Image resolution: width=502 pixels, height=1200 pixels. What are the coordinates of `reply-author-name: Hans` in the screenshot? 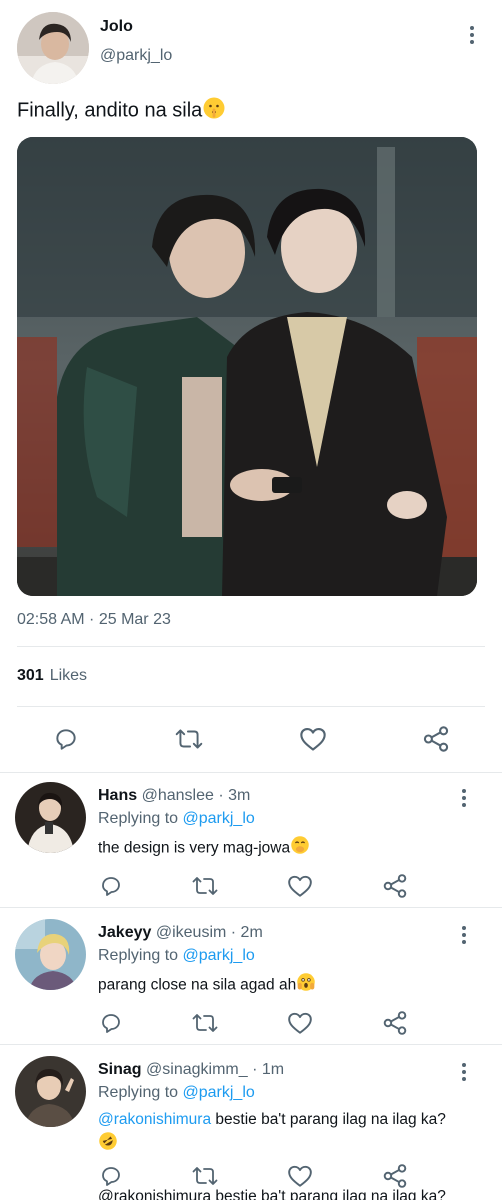 It's located at (117, 795).